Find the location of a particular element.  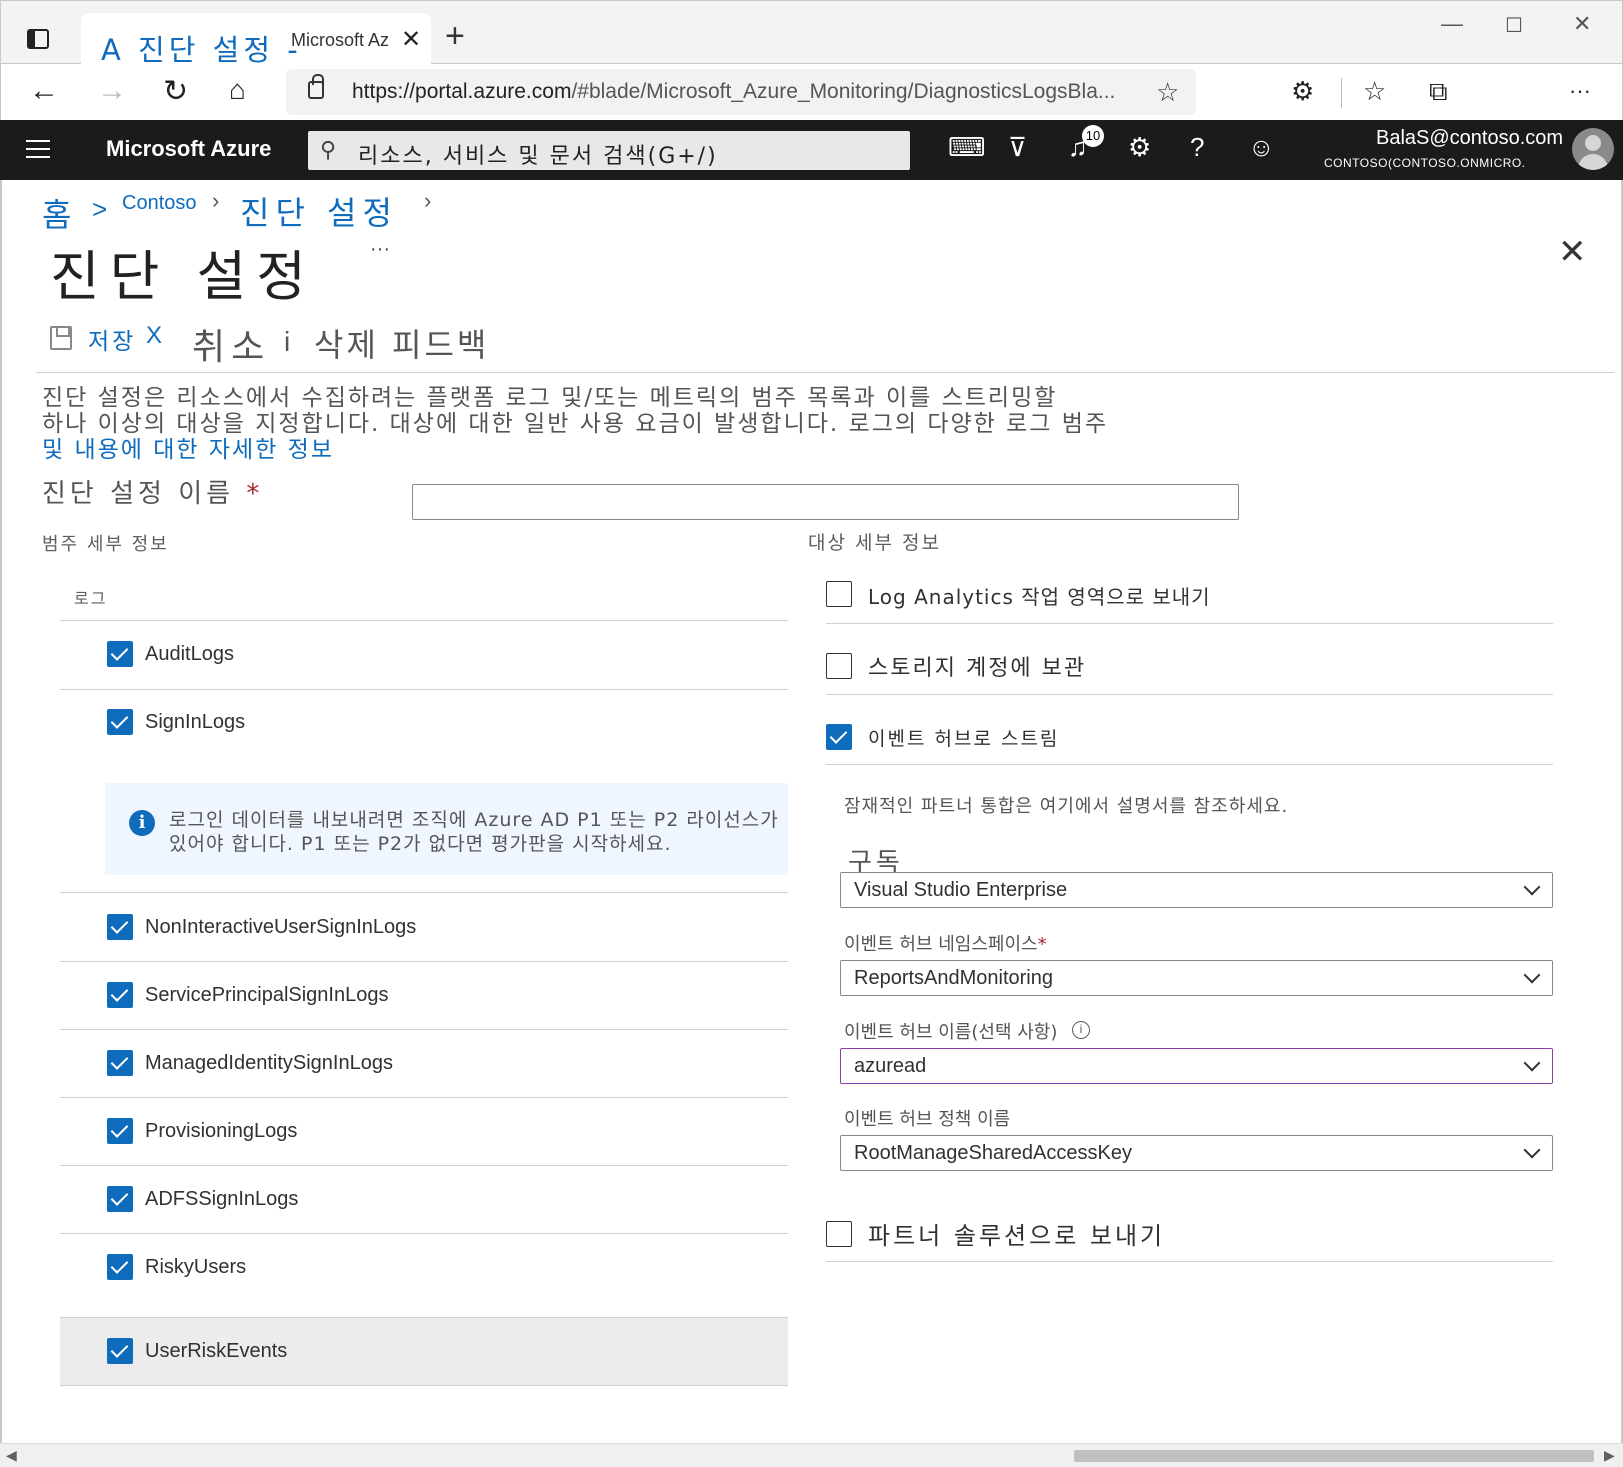

breadcrumb-home: 홈 is located at coordinates (56, 213).